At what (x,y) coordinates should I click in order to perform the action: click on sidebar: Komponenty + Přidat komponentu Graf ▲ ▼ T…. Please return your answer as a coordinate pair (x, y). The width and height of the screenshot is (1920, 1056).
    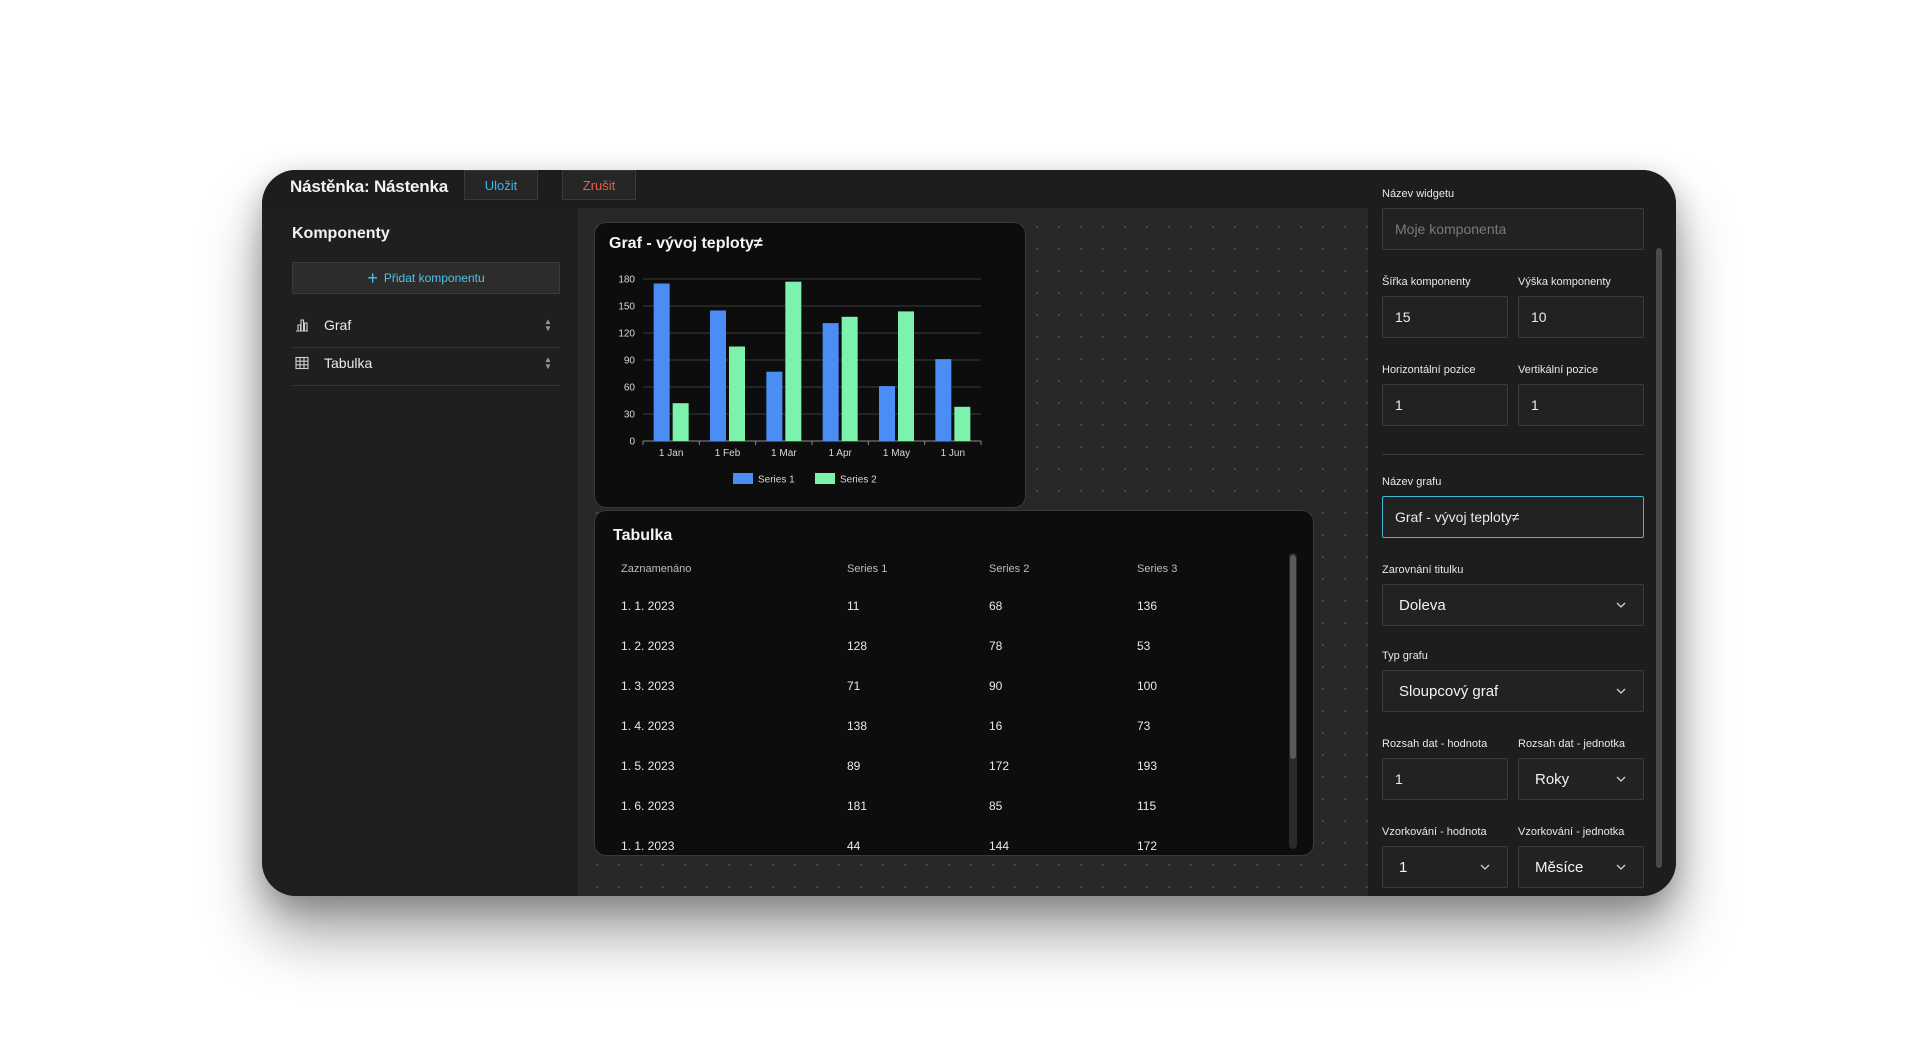
    Looking at the image, I should click on (420, 552).